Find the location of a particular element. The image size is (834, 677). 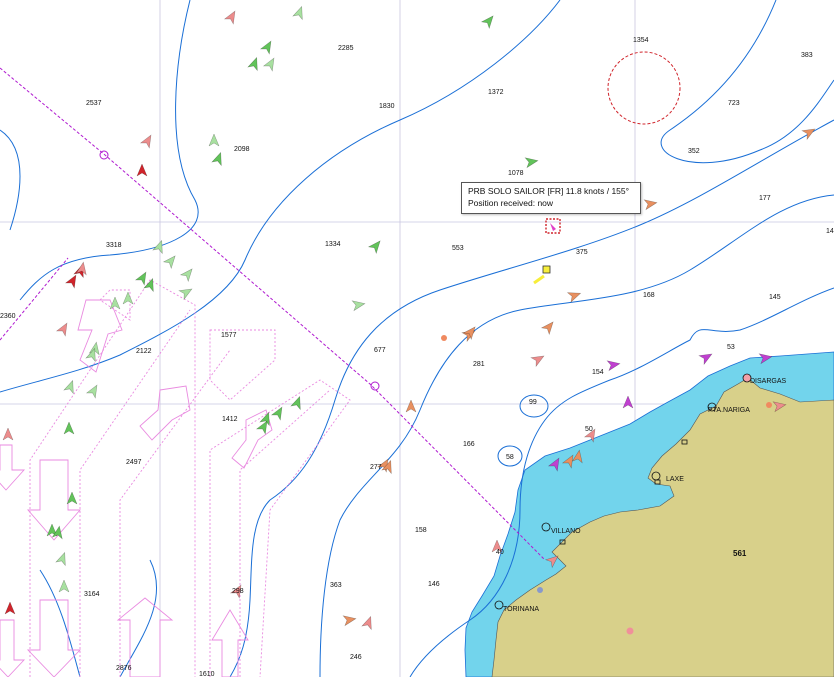

depth-sounding: 677 is located at coordinates (380, 350).